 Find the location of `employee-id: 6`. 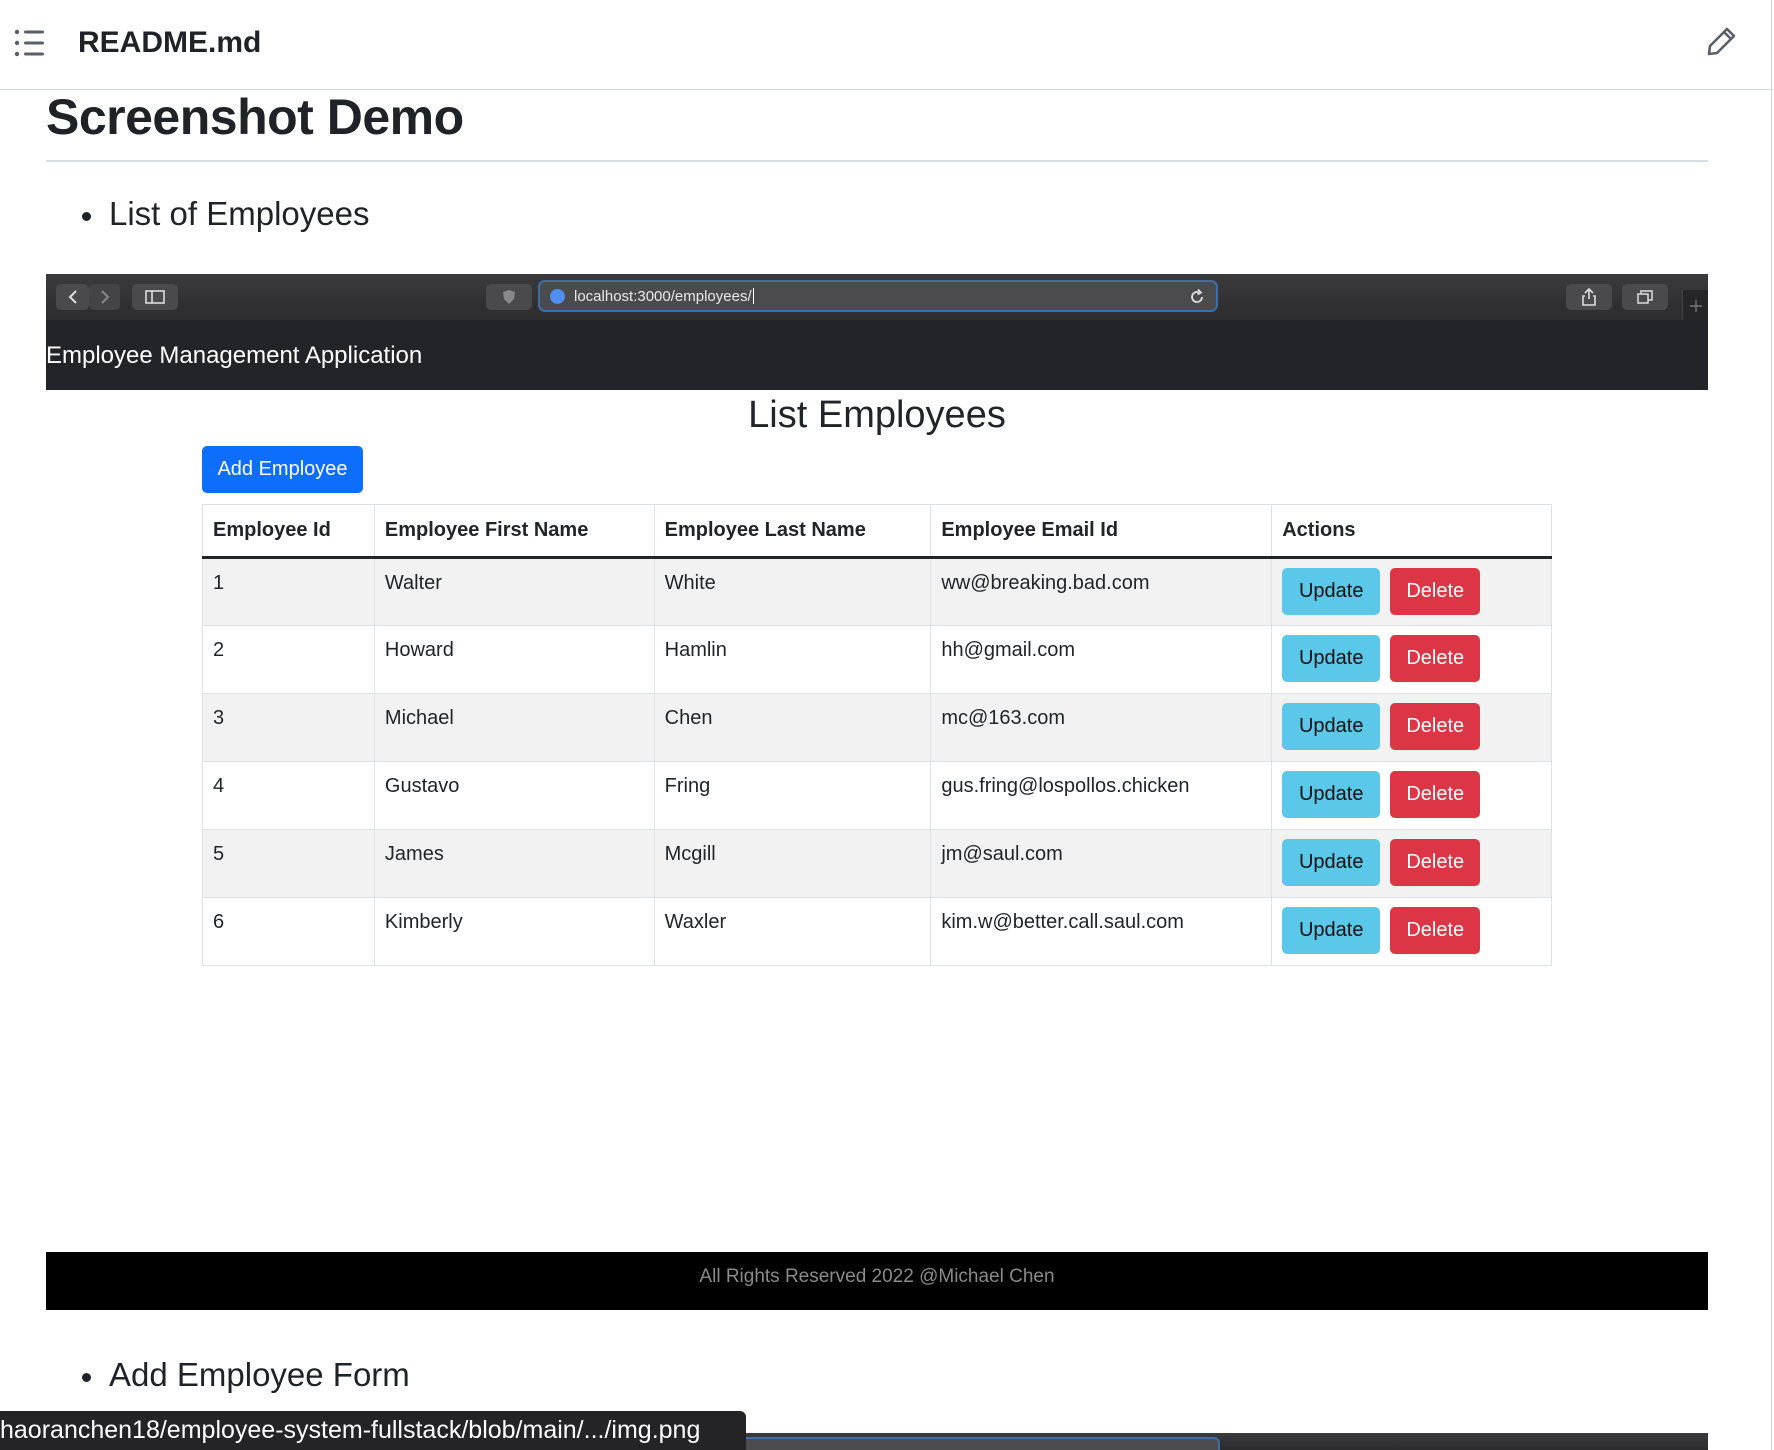

employee-id: 6 is located at coordinates (288, 931).